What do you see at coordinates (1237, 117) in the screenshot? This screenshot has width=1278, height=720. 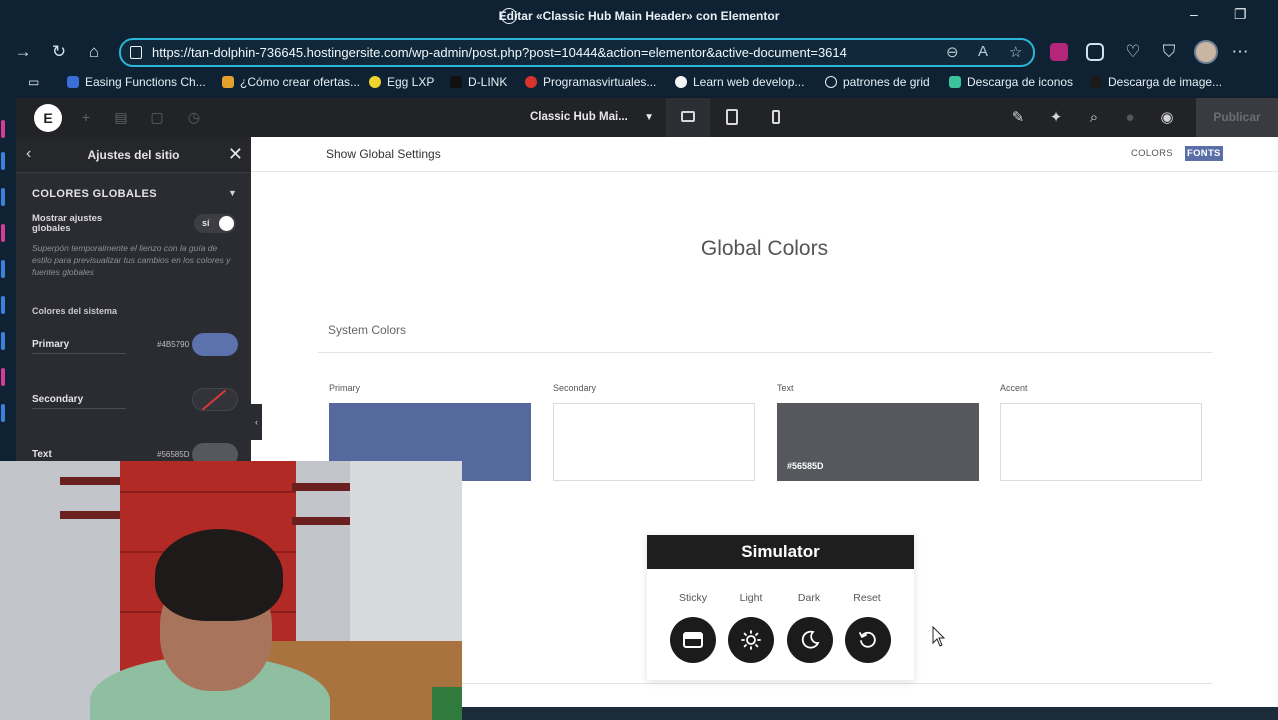 I see `publish-button: Publicar` at bounding box center [1237, 117].